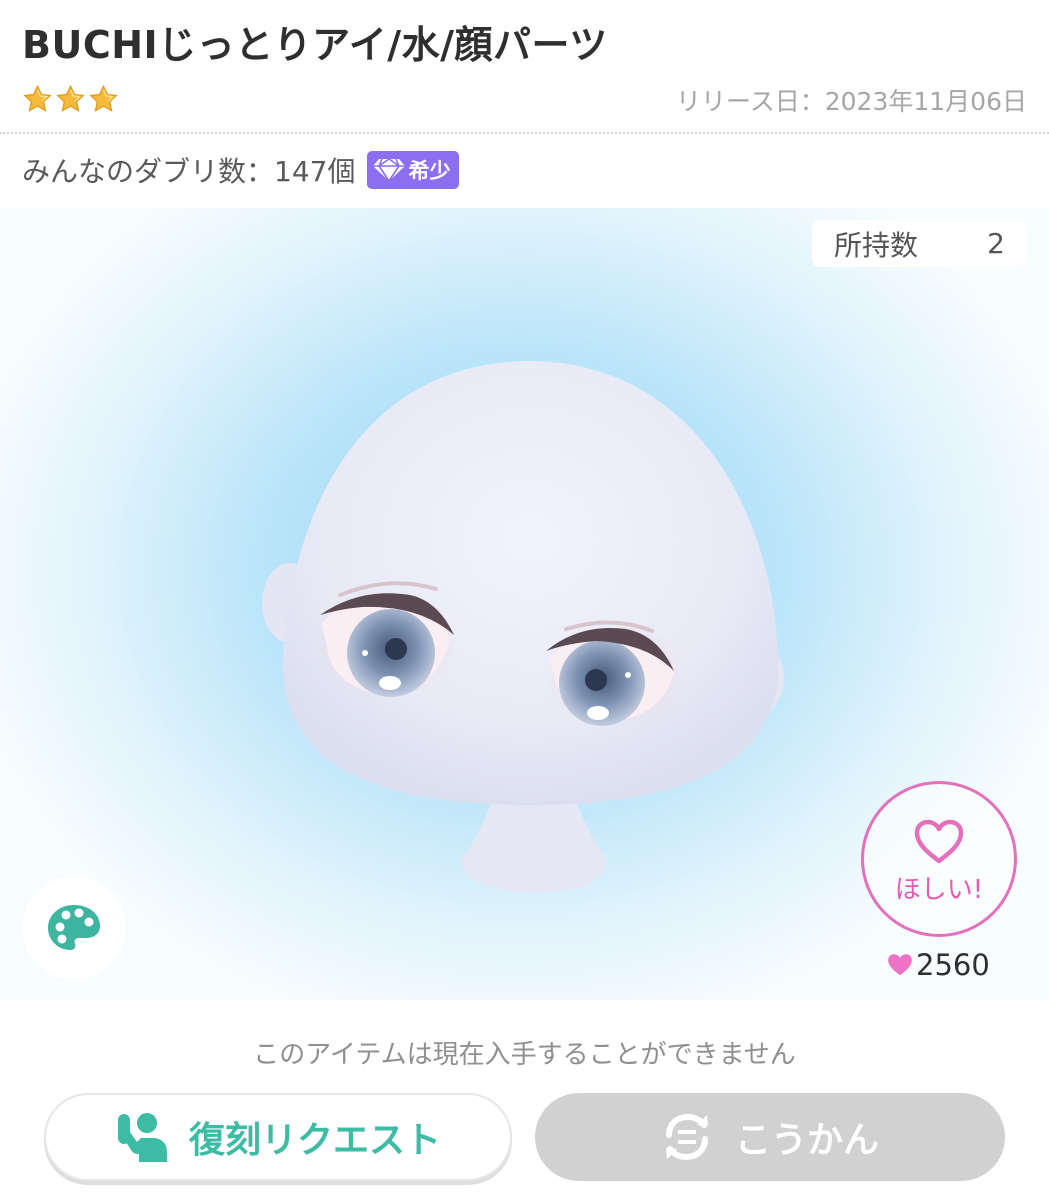  I want to click on person-raising-hand-icon, so click(142, 1137).